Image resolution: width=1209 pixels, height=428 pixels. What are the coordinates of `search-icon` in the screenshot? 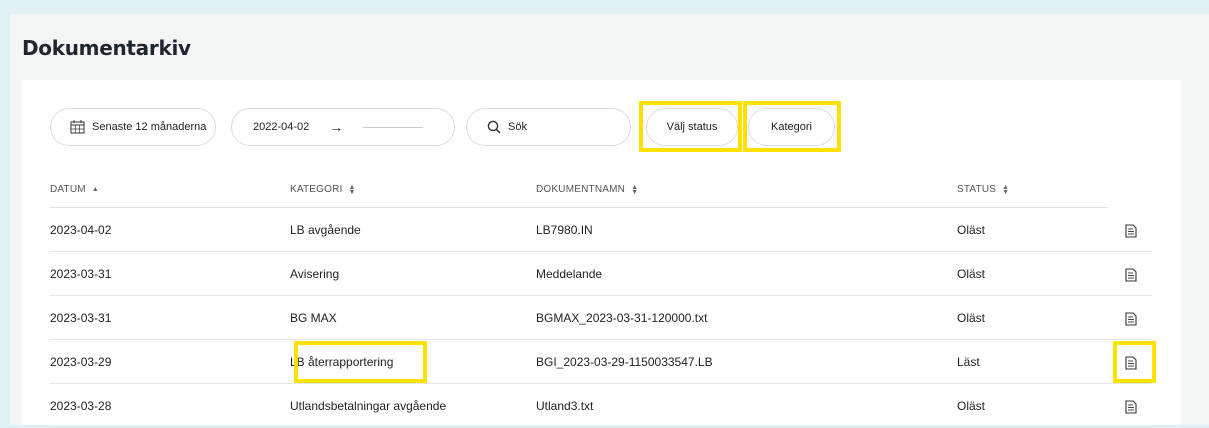 It's located at (494, 127).